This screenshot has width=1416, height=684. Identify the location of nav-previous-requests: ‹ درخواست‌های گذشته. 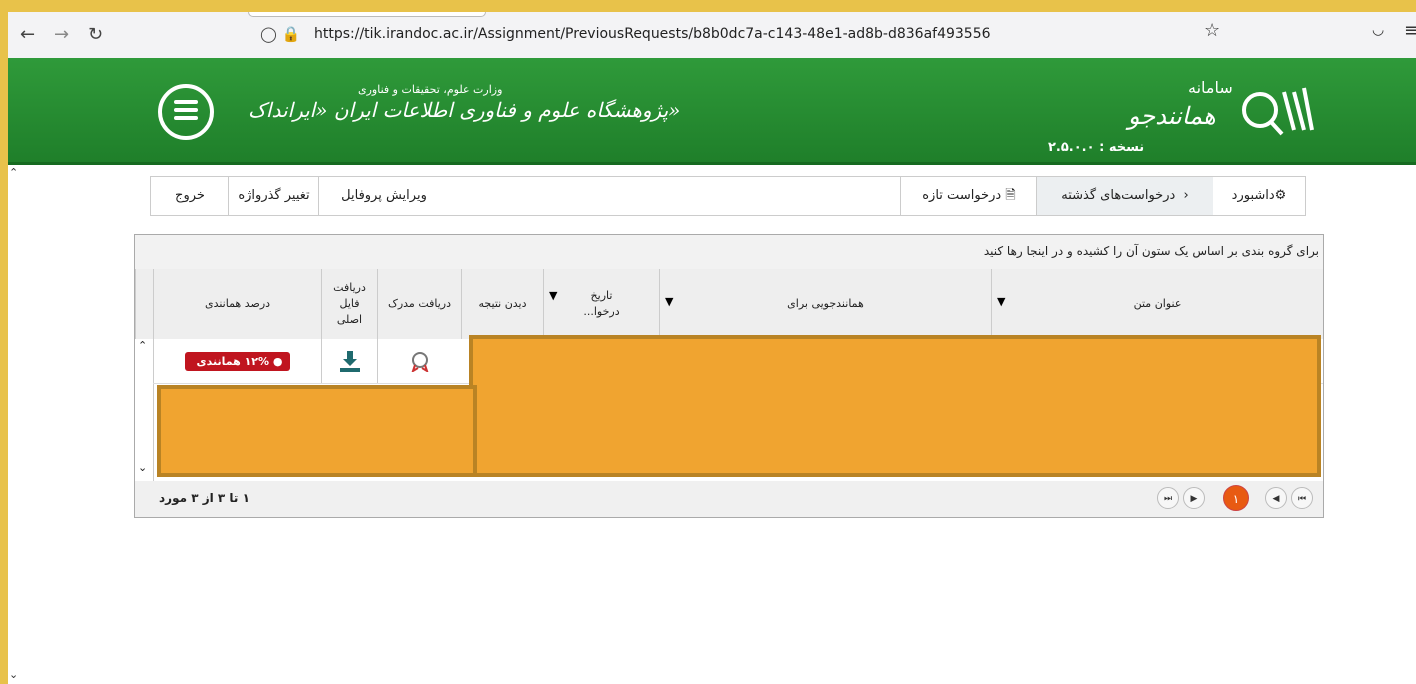
(1124, 196).